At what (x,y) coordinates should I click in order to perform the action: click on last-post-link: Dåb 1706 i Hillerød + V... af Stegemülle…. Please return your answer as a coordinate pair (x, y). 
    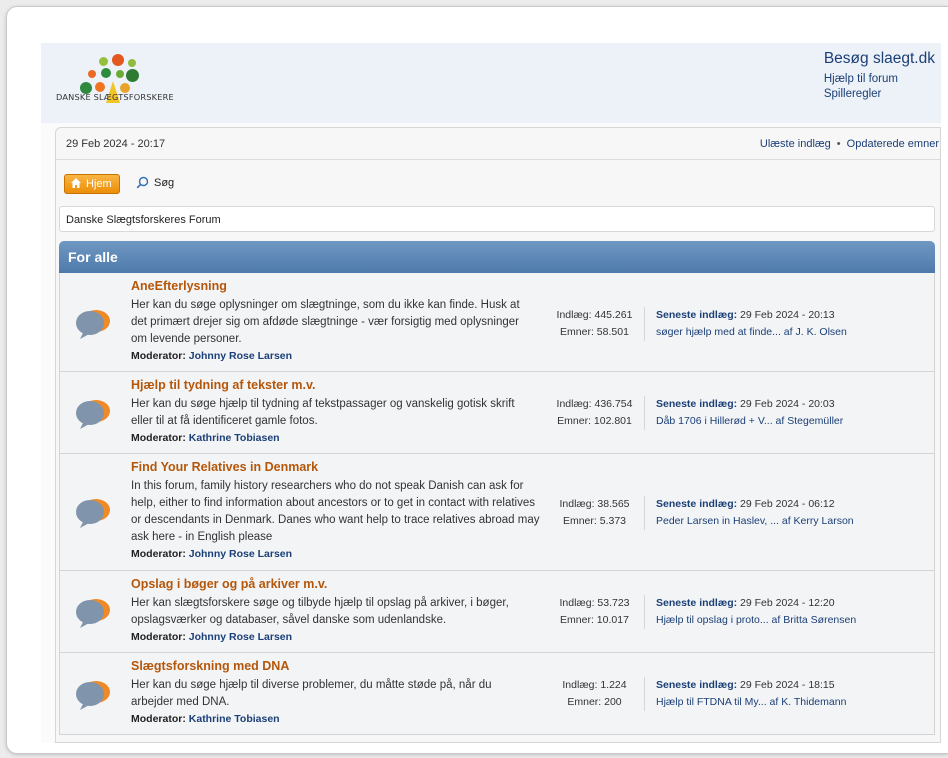
    Looking at the image, I should click on (749, 421).